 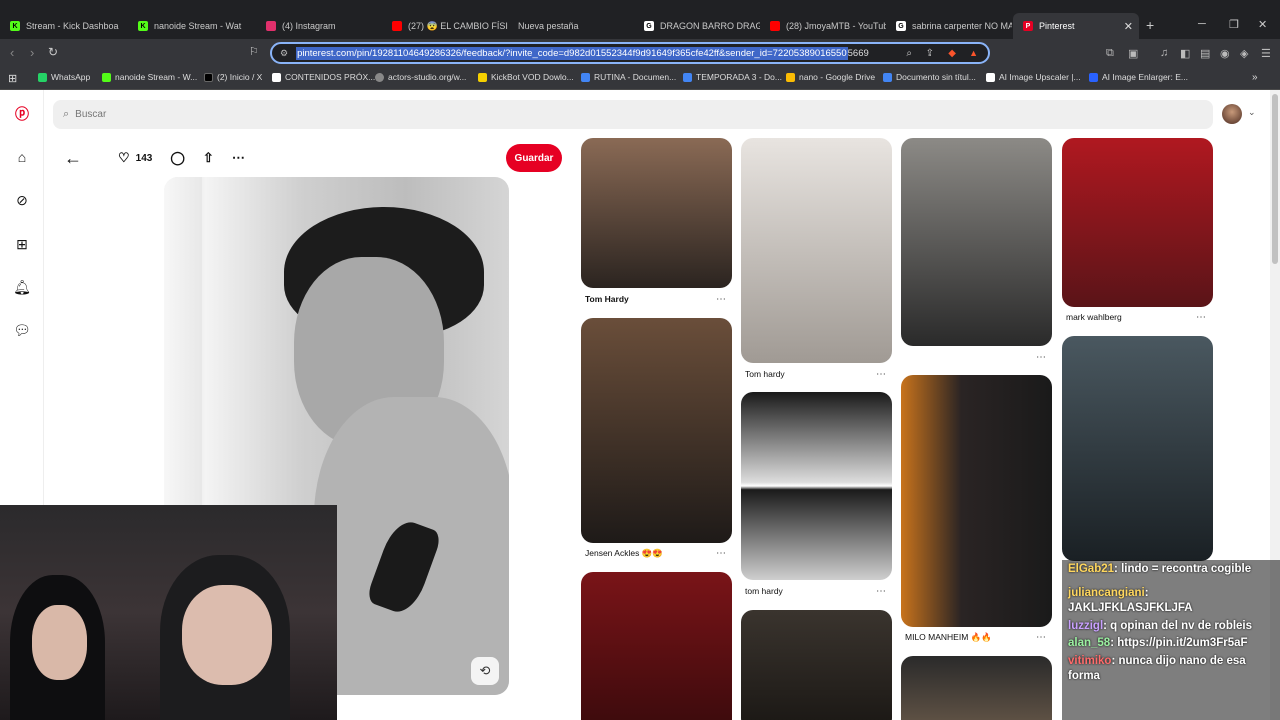 I want to click on menu-icon: ☰, so click(x=1266, y=53).